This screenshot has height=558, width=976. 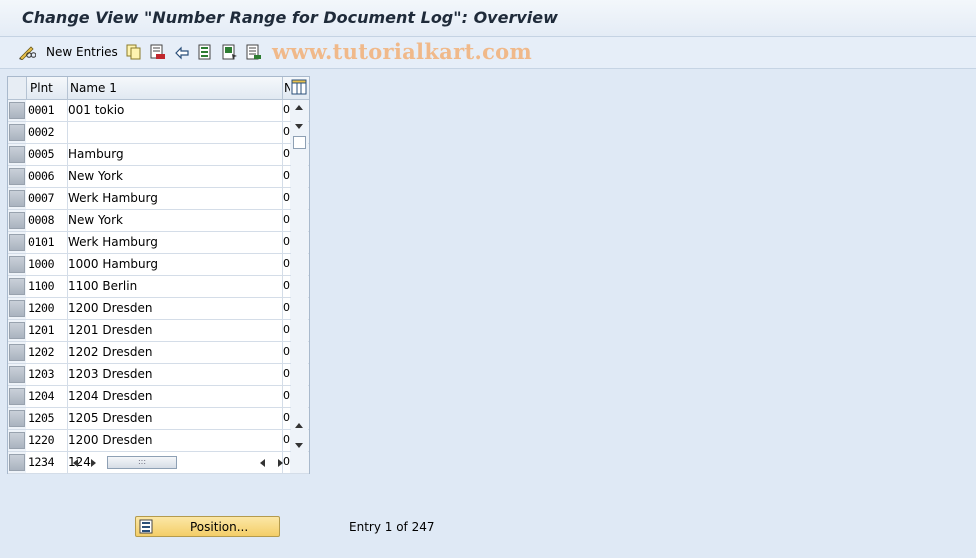 I want to click on table-row: 0002 0, so click(x=158, y=133).